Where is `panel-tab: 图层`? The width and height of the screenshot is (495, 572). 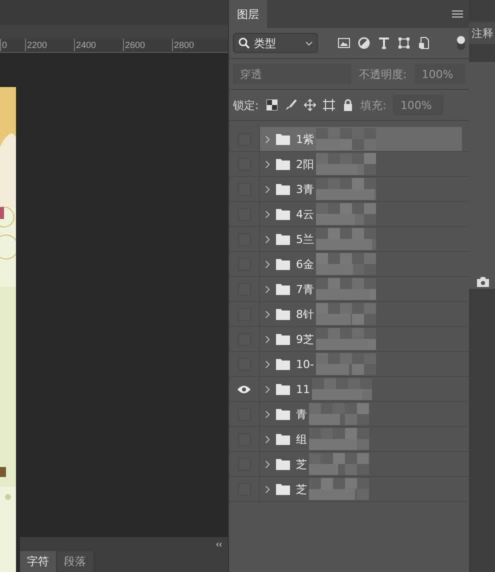
panel-tab: 图层 is located at coordinates (248, 14).